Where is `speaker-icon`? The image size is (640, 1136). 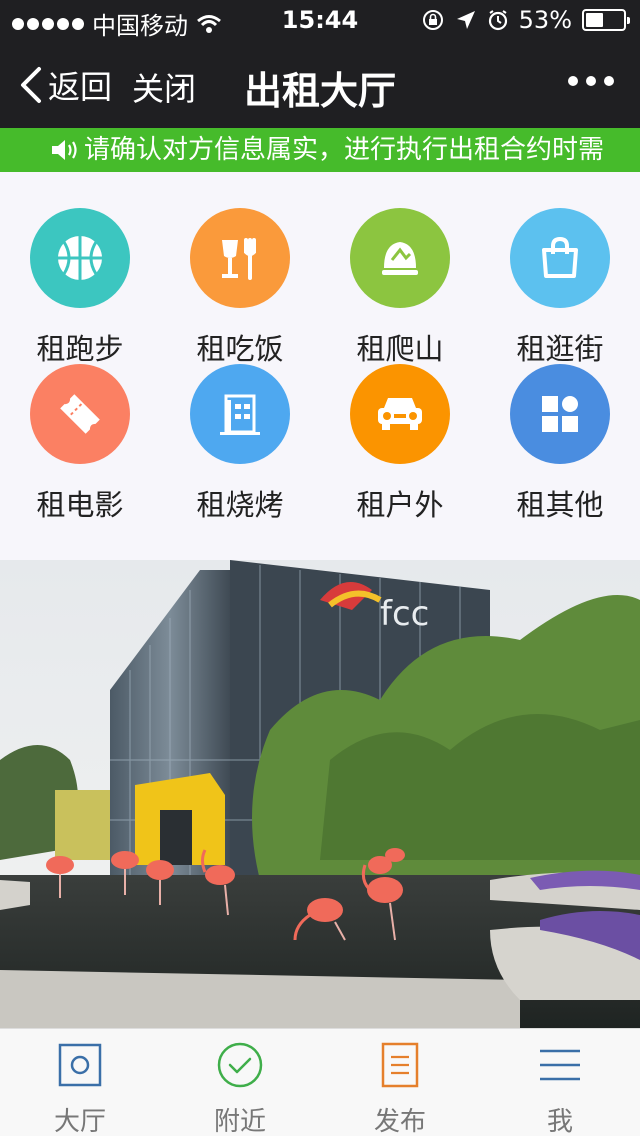 speaker-icon is located at coordinates (64, 150).